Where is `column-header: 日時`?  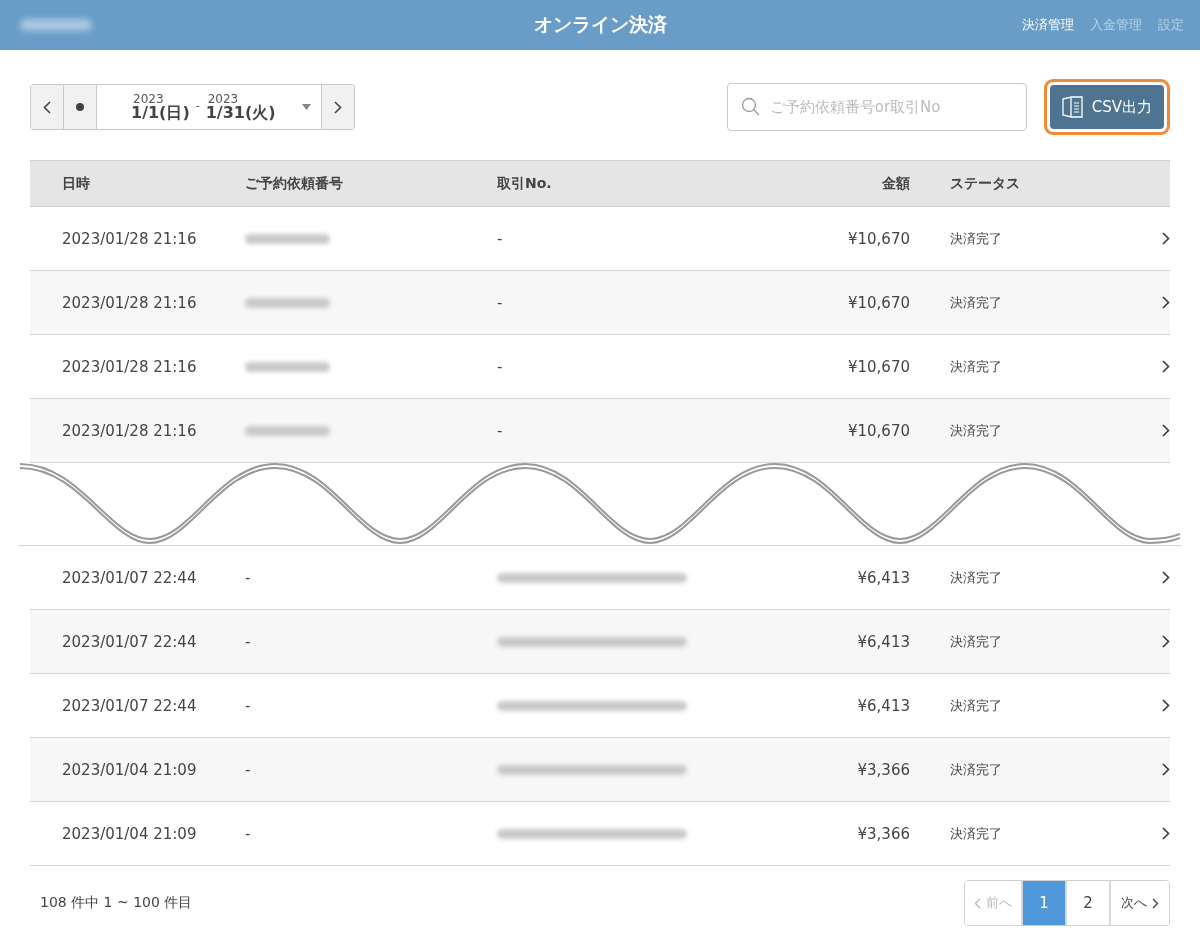
column-header: 日時 is located at coordinates (76, 183).